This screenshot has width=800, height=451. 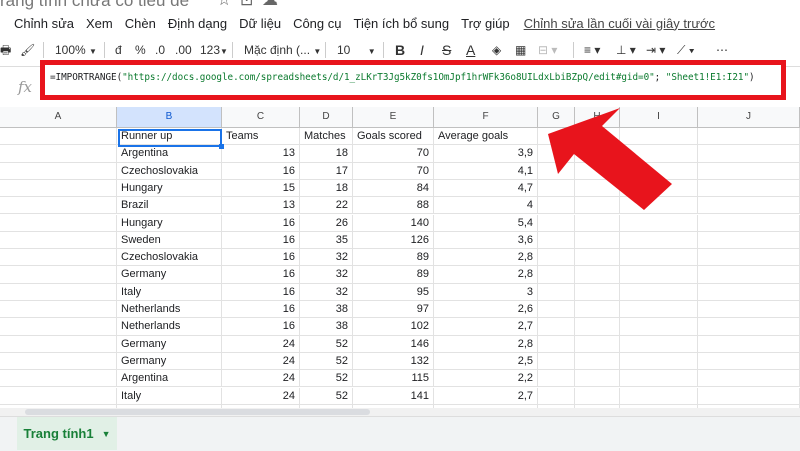 I want to click on cell: 32, so click(x=326, y=258).